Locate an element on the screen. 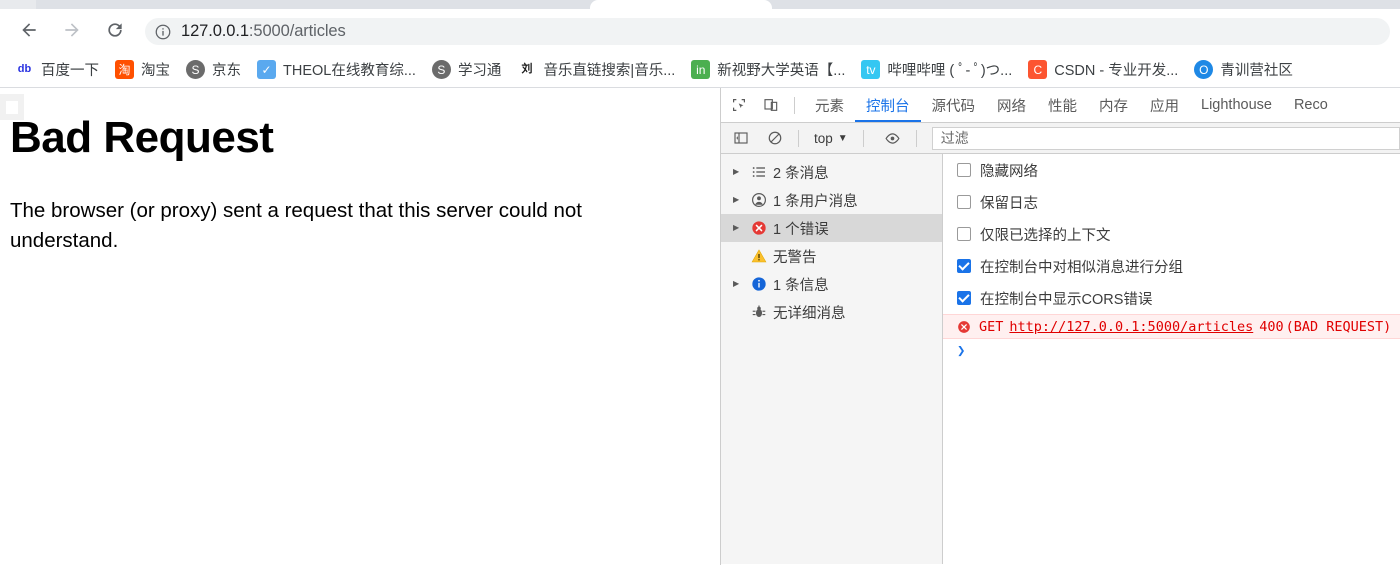  console-sidebar-item: ▶无警告 is located at coordinates (831, 256).